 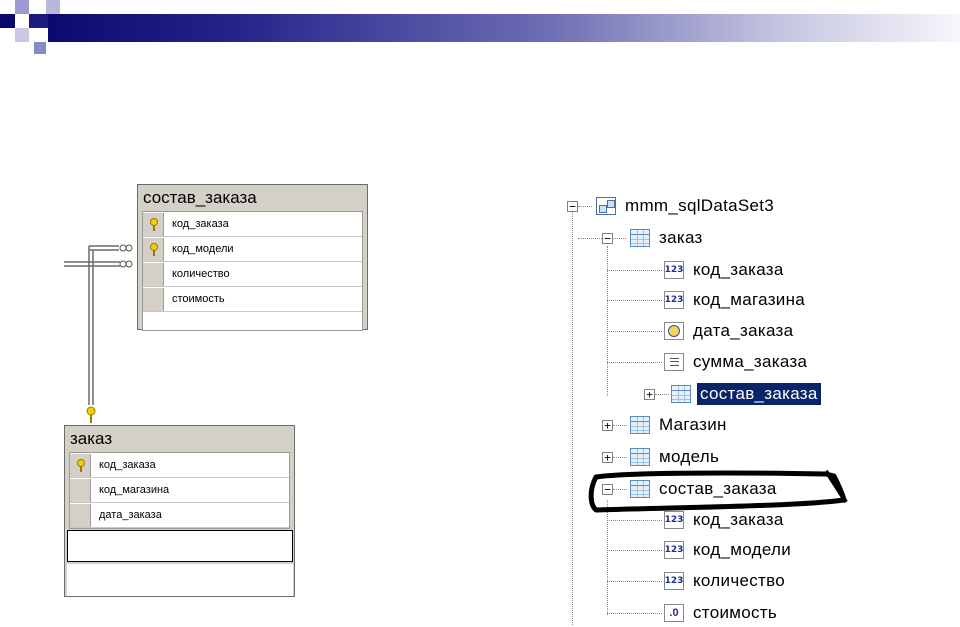 I want to click on column-name: код_магазина, so click(x=134, y=490).